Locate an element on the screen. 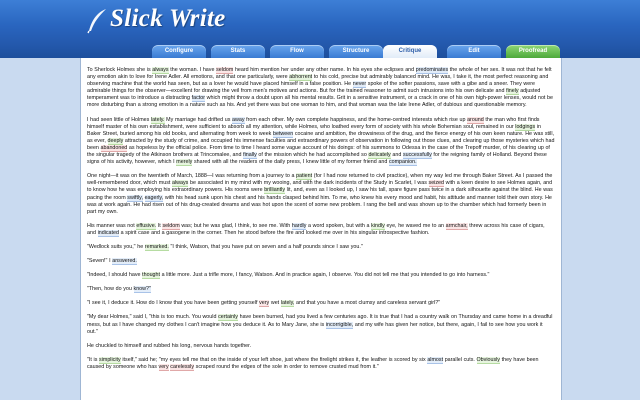 The image size is (640, 400). highlighted-word: lately, is located at coordinates (287, 304).